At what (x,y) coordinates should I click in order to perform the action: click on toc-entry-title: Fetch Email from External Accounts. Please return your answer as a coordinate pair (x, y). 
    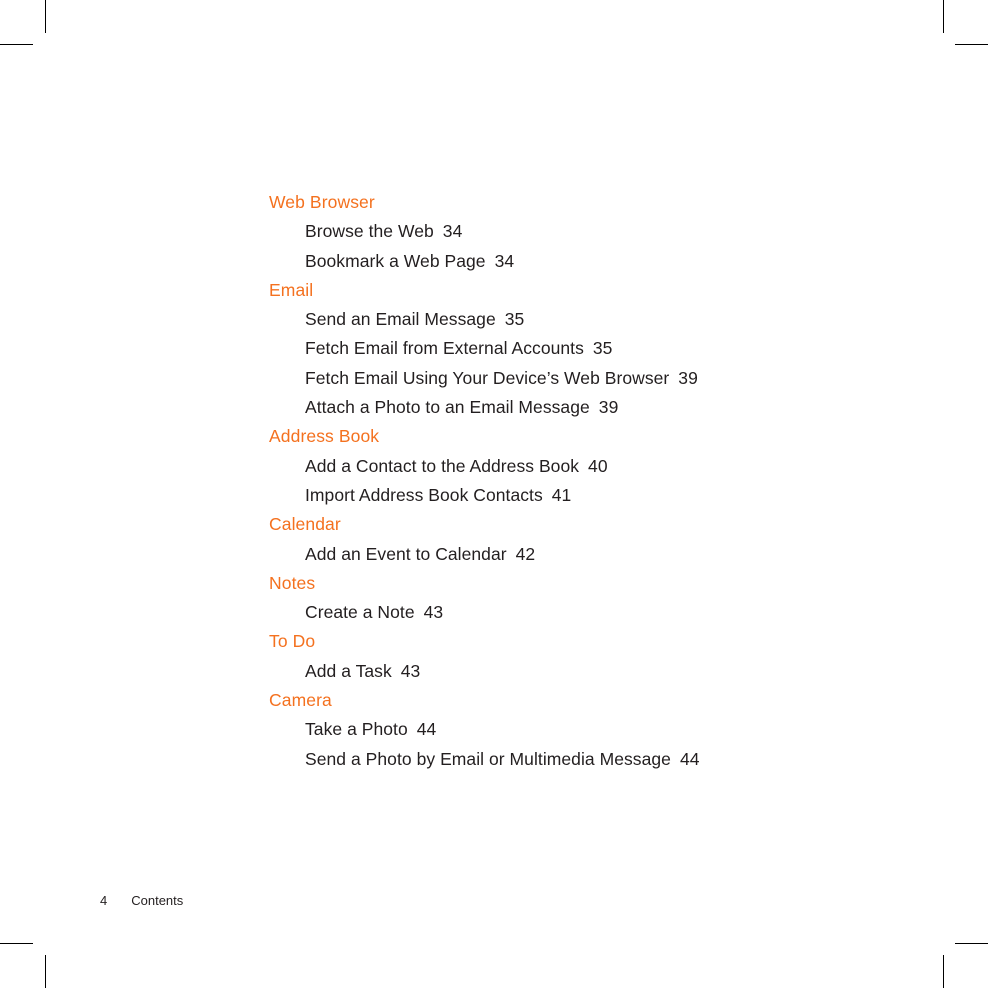
    Looking at the image, I should click on (444, 348).